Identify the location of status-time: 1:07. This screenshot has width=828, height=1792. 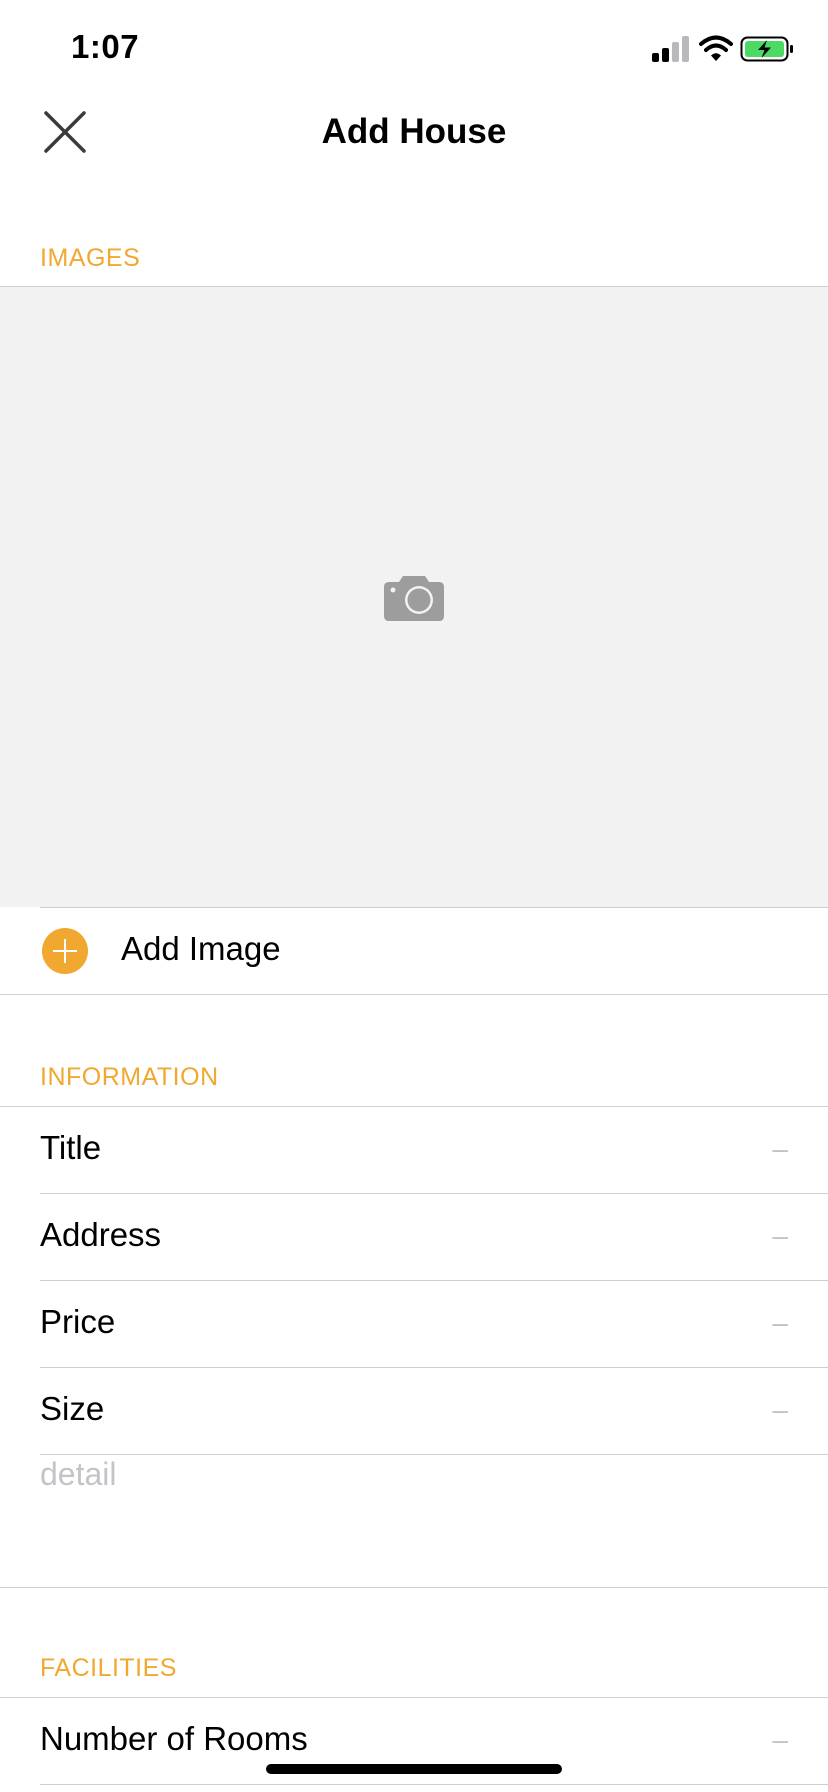
(105, 46).